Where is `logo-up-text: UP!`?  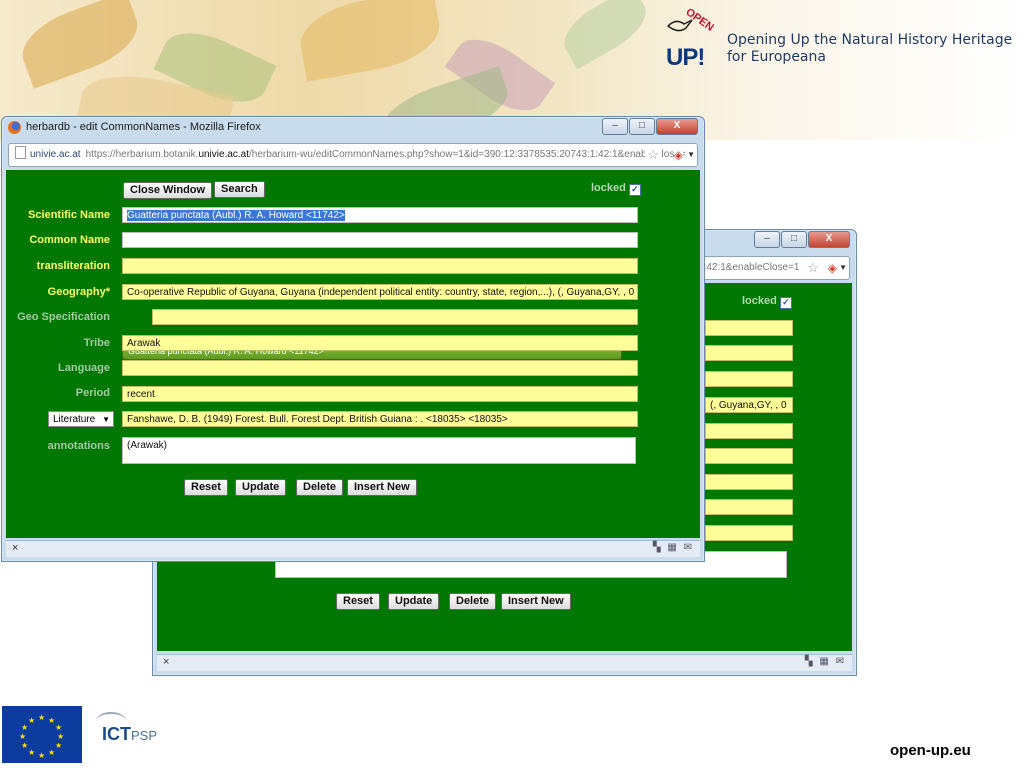 logo-up-text: UP! is located at coordinates (685, 57).